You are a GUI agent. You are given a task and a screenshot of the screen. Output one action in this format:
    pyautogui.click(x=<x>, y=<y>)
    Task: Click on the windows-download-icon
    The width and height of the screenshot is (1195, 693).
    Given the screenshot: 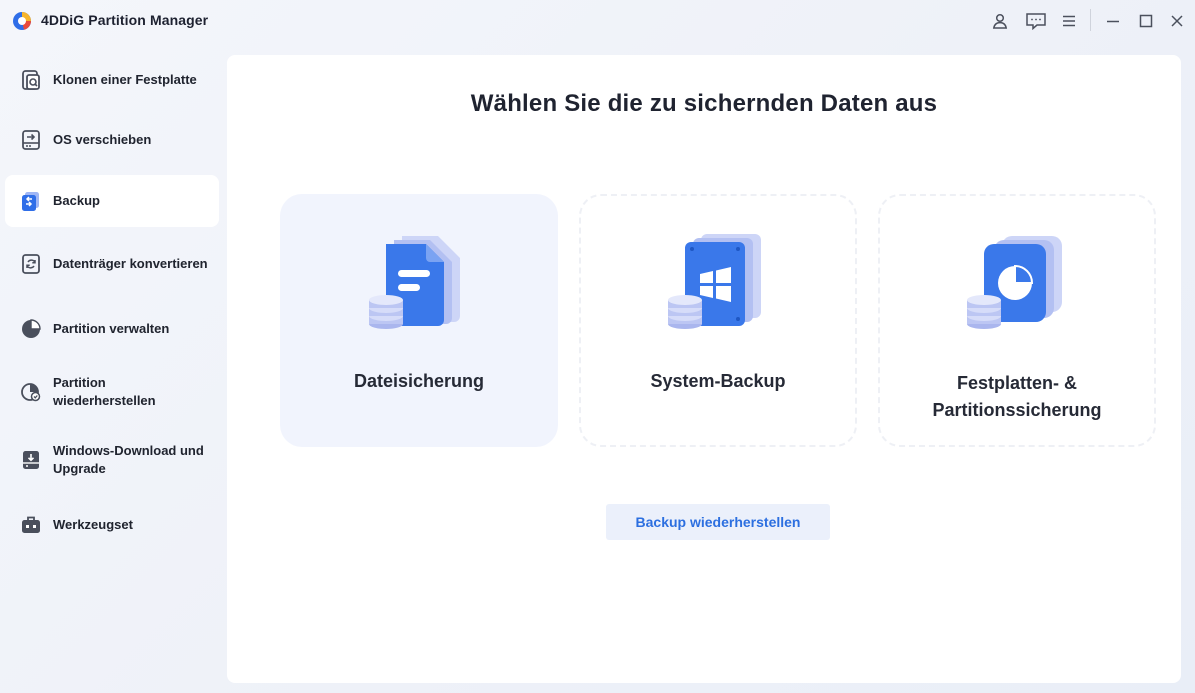 What is the action you would take?
    pyautogui.click(x=31, y=460)
    